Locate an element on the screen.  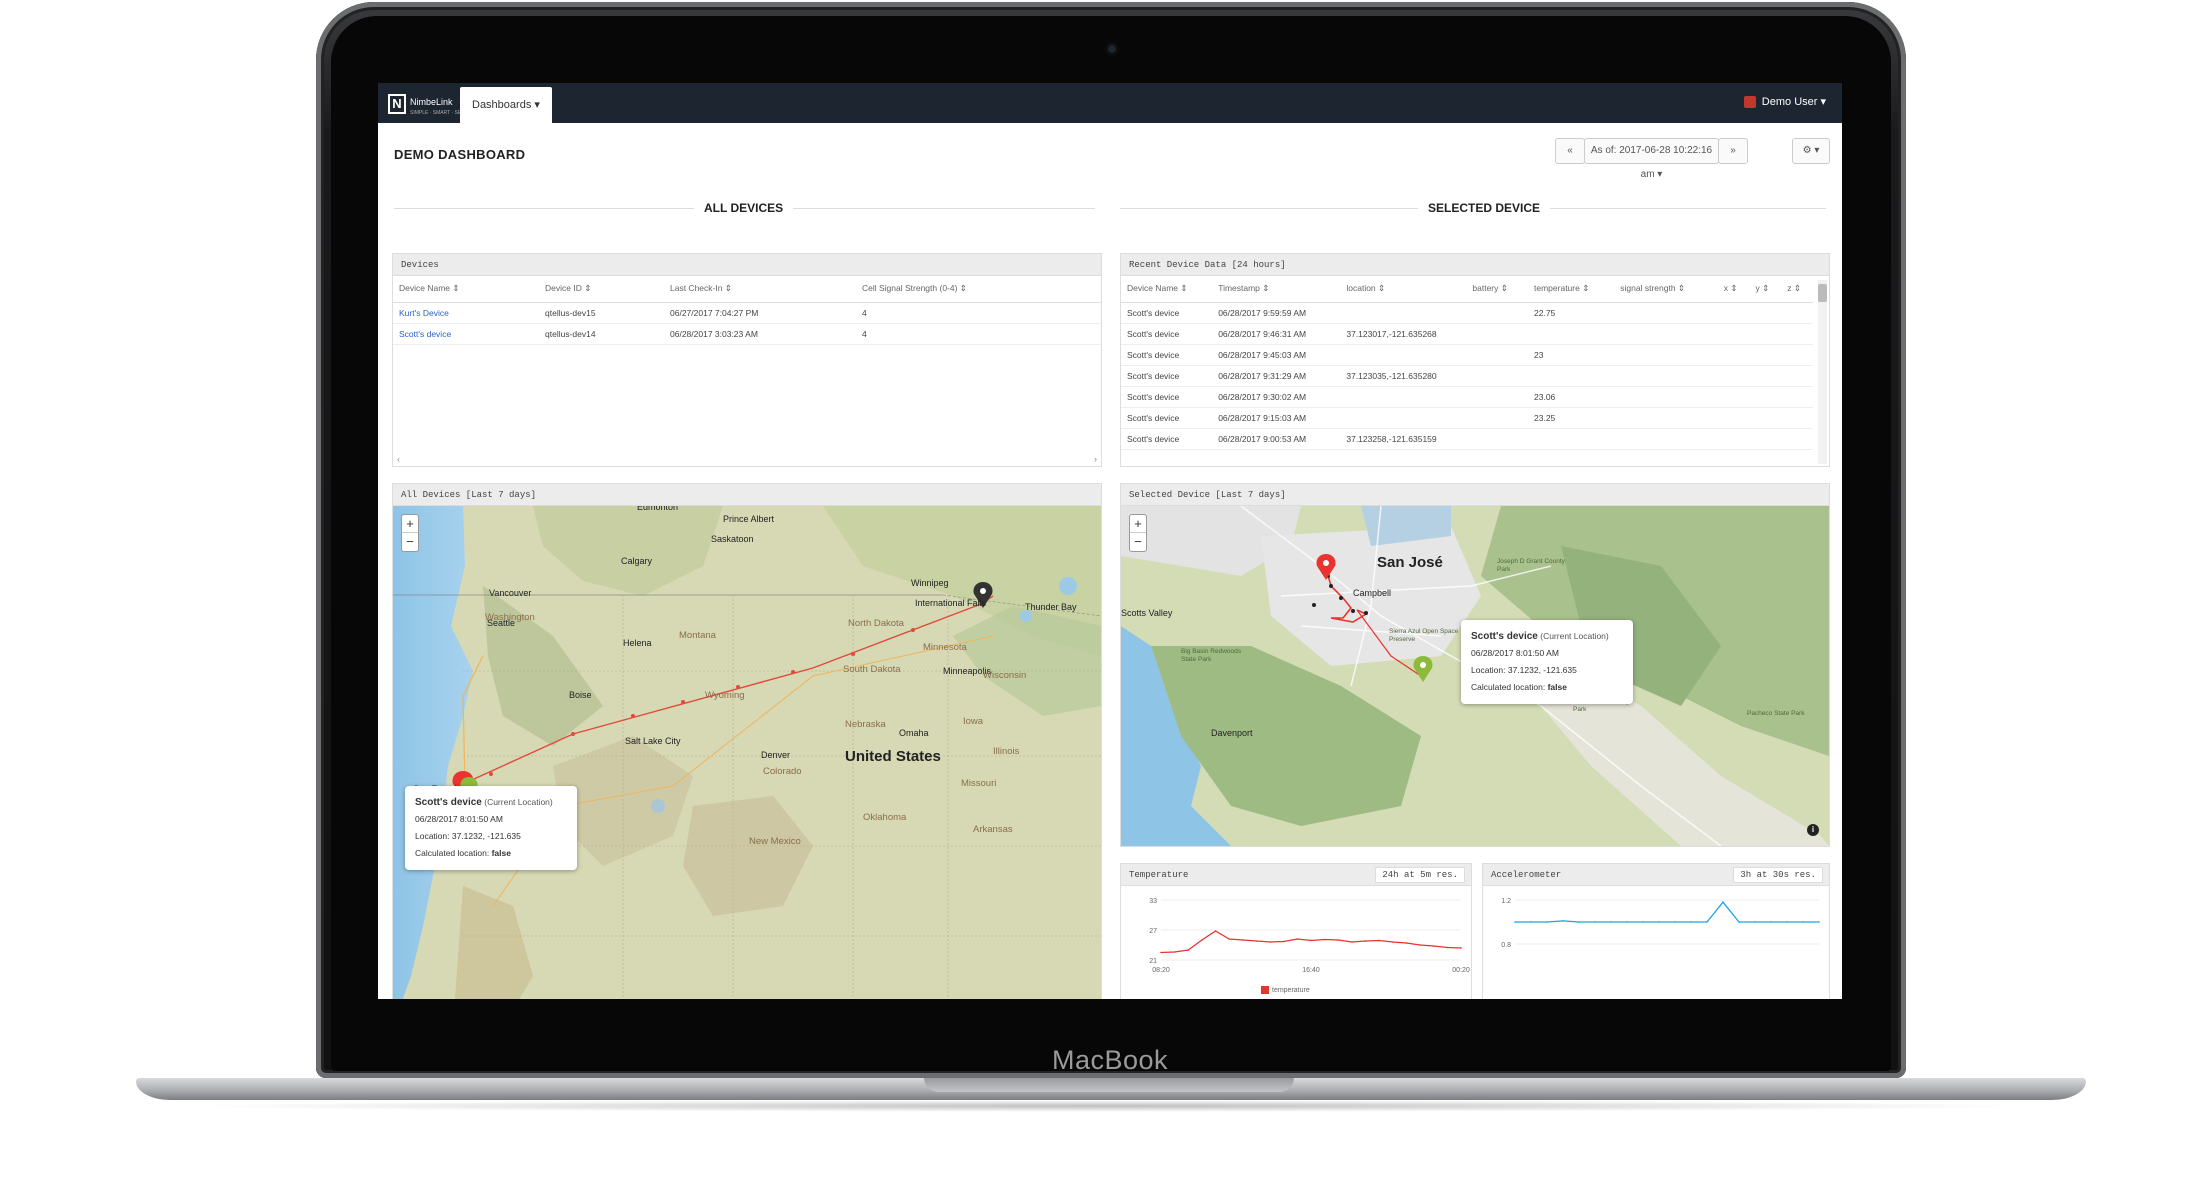
x-tick-label: 08:20 is located at coordinates (1161, 970).